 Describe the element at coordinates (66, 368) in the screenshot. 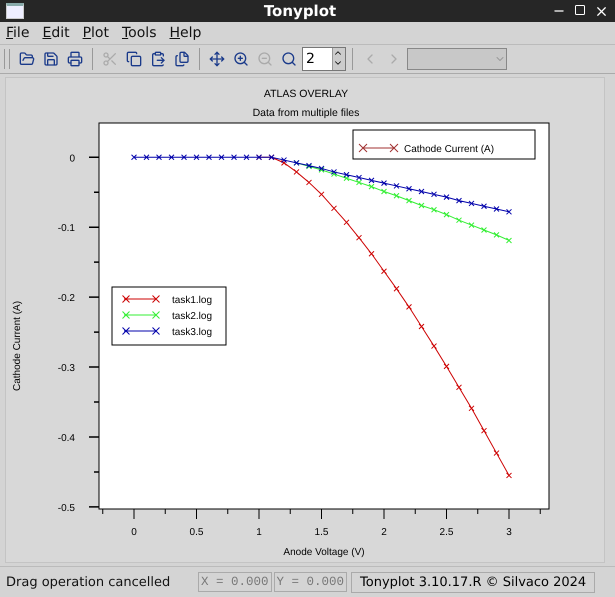

I see `y-tick-label: -0.3` at that location.